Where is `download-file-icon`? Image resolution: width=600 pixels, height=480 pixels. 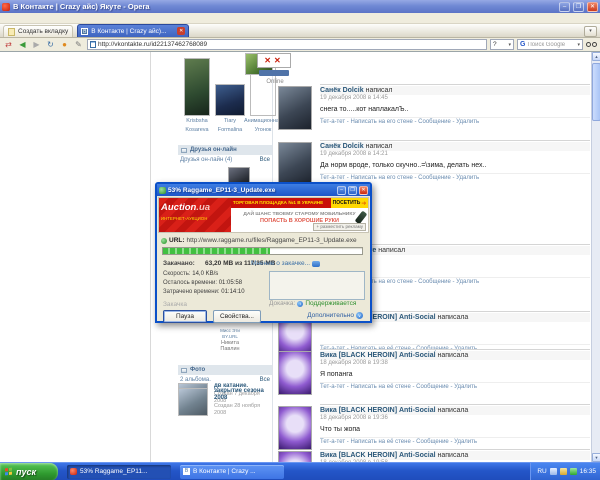 download-file-icon is located at coordinates (162, 190).